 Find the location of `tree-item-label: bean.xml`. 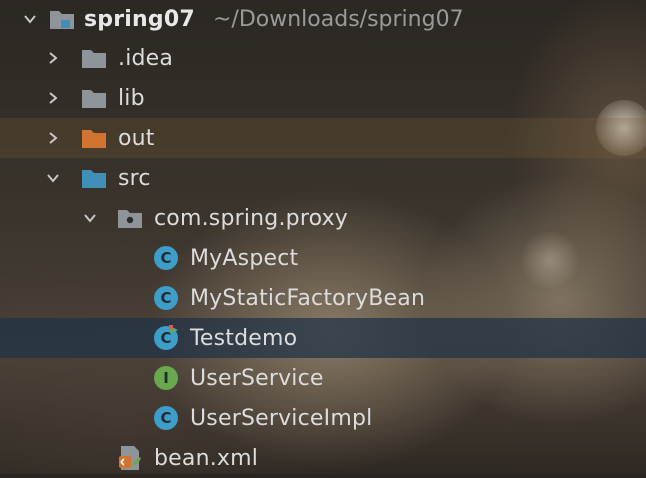

tree-item-label: bean.xml is located at coordinates (206, 458).